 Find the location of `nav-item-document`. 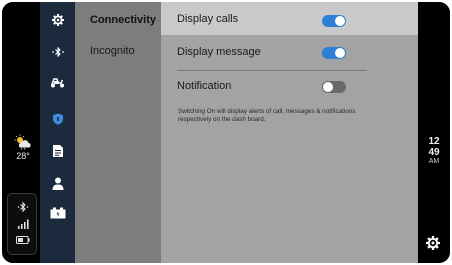

nav-item-document is located at coordinates (57, 151).